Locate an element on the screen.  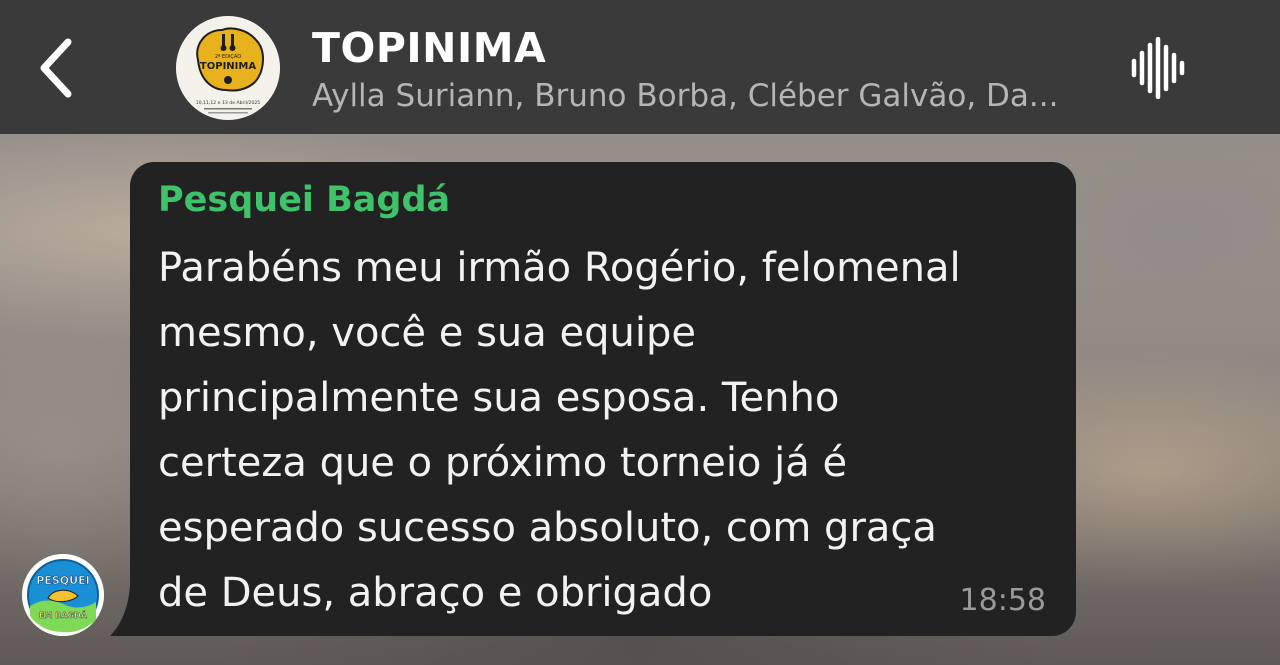
pesquei-bagda-logo: PESQUEI EM BAGDÁ is located at coordinates (63, 595).